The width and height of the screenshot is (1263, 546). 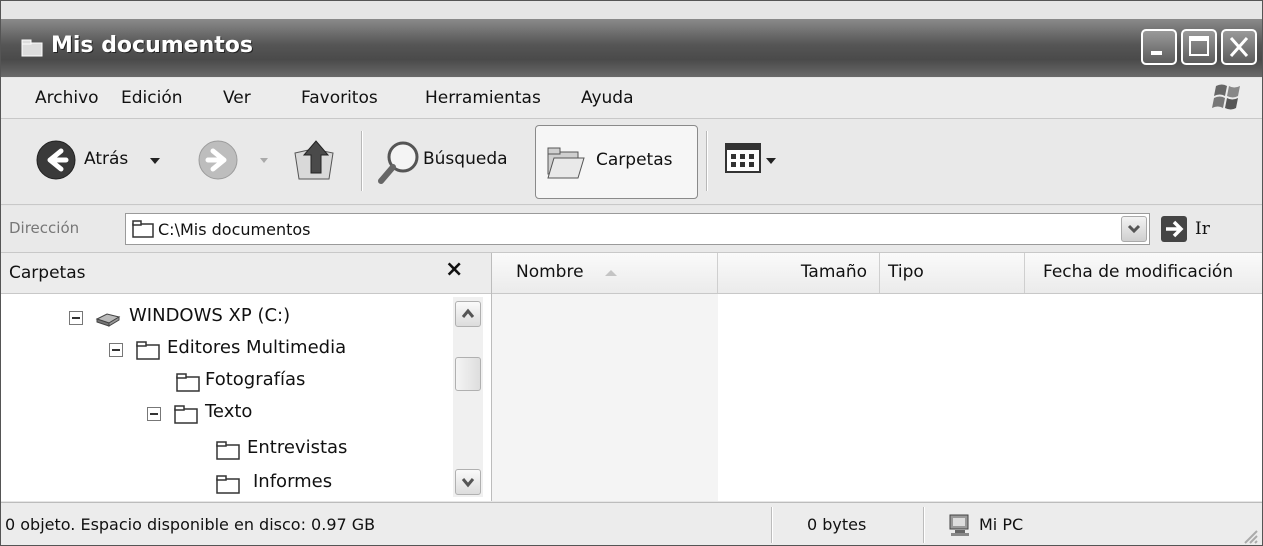 I want to click on title-bar: Mis documentos, so click(x=631, y=48).